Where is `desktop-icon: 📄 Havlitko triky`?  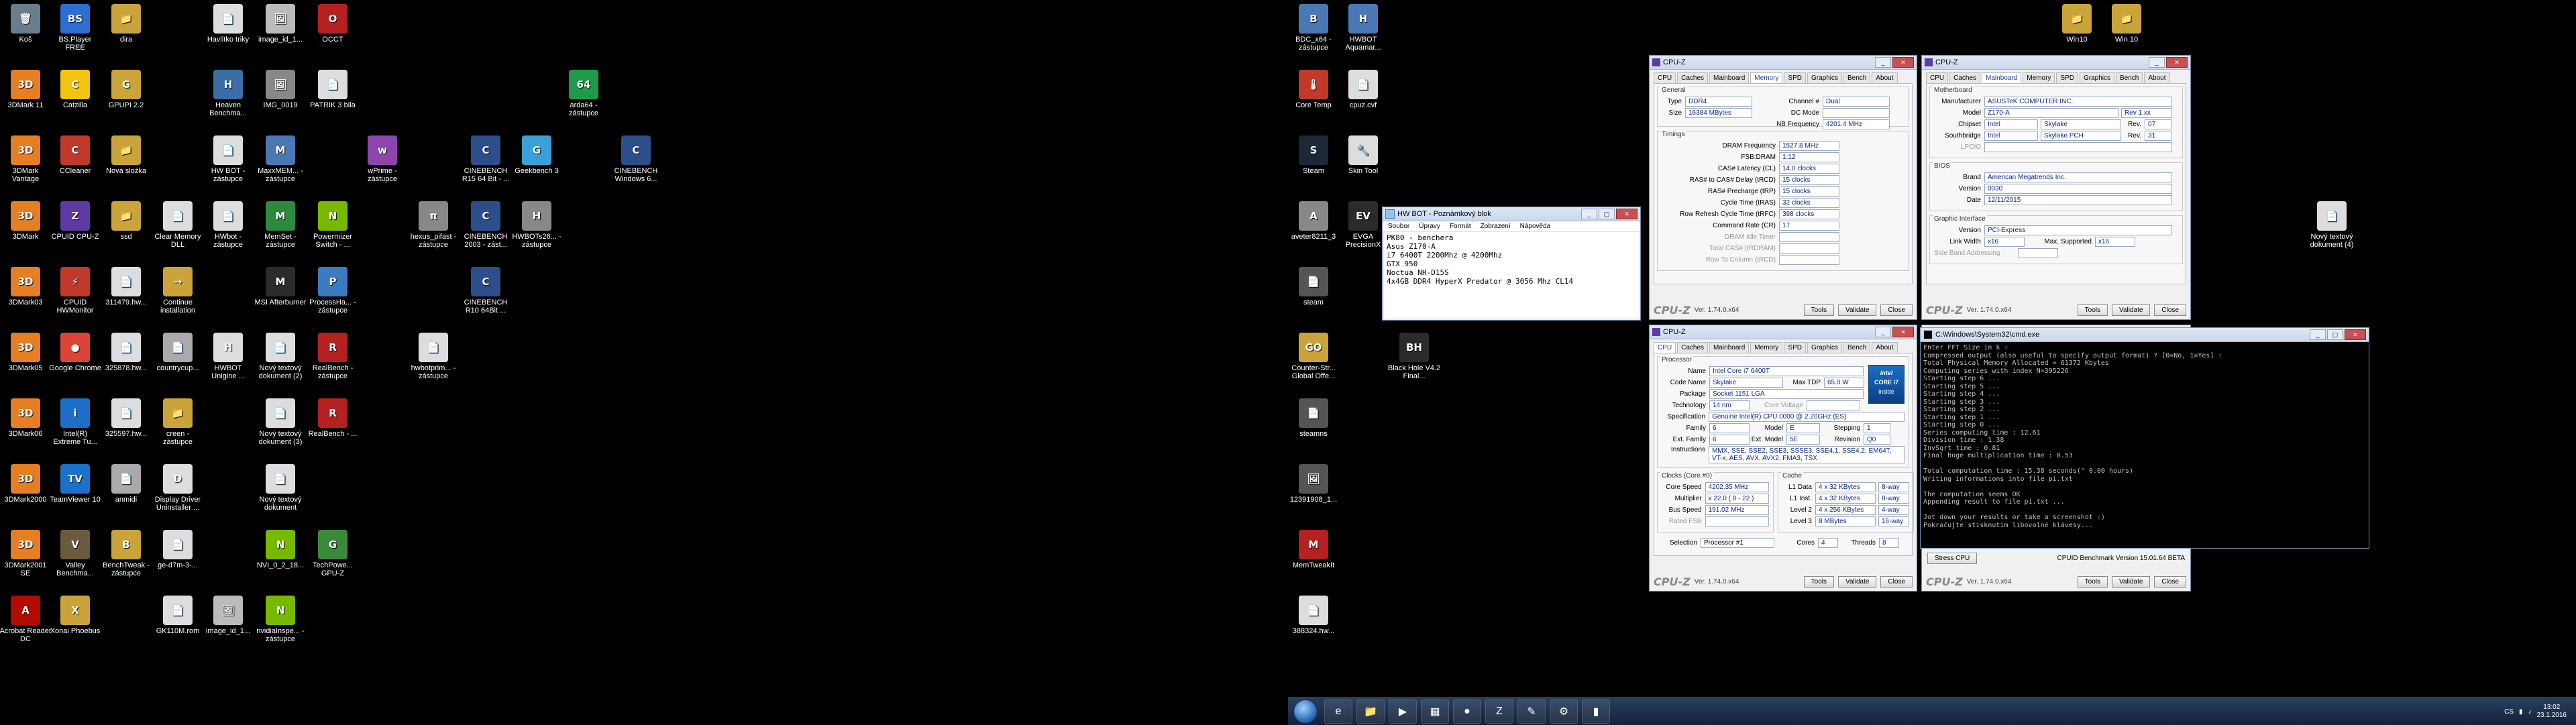 desktop-icon: 📄 Havlitko triky is located at coordinates (228, 24).